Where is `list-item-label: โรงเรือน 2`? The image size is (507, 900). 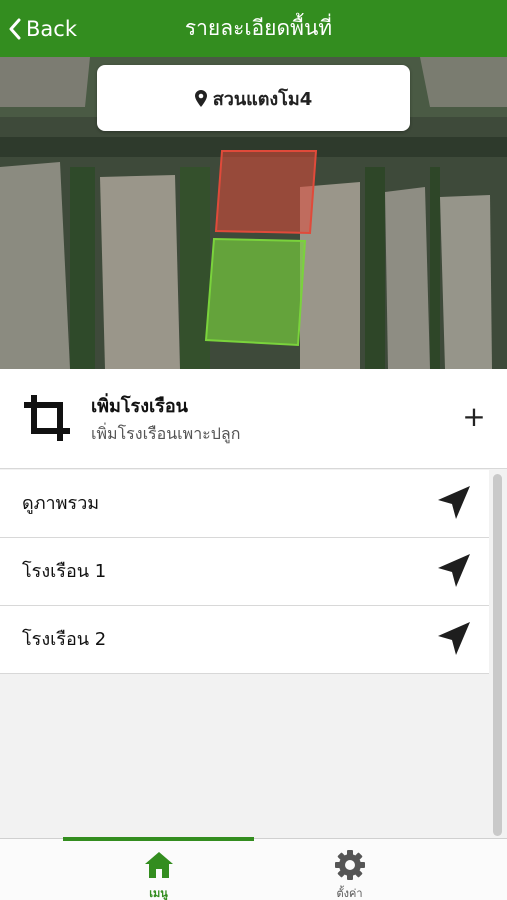 list-item-label: โรงเรือน 2 is located at coordinates (64, 639).